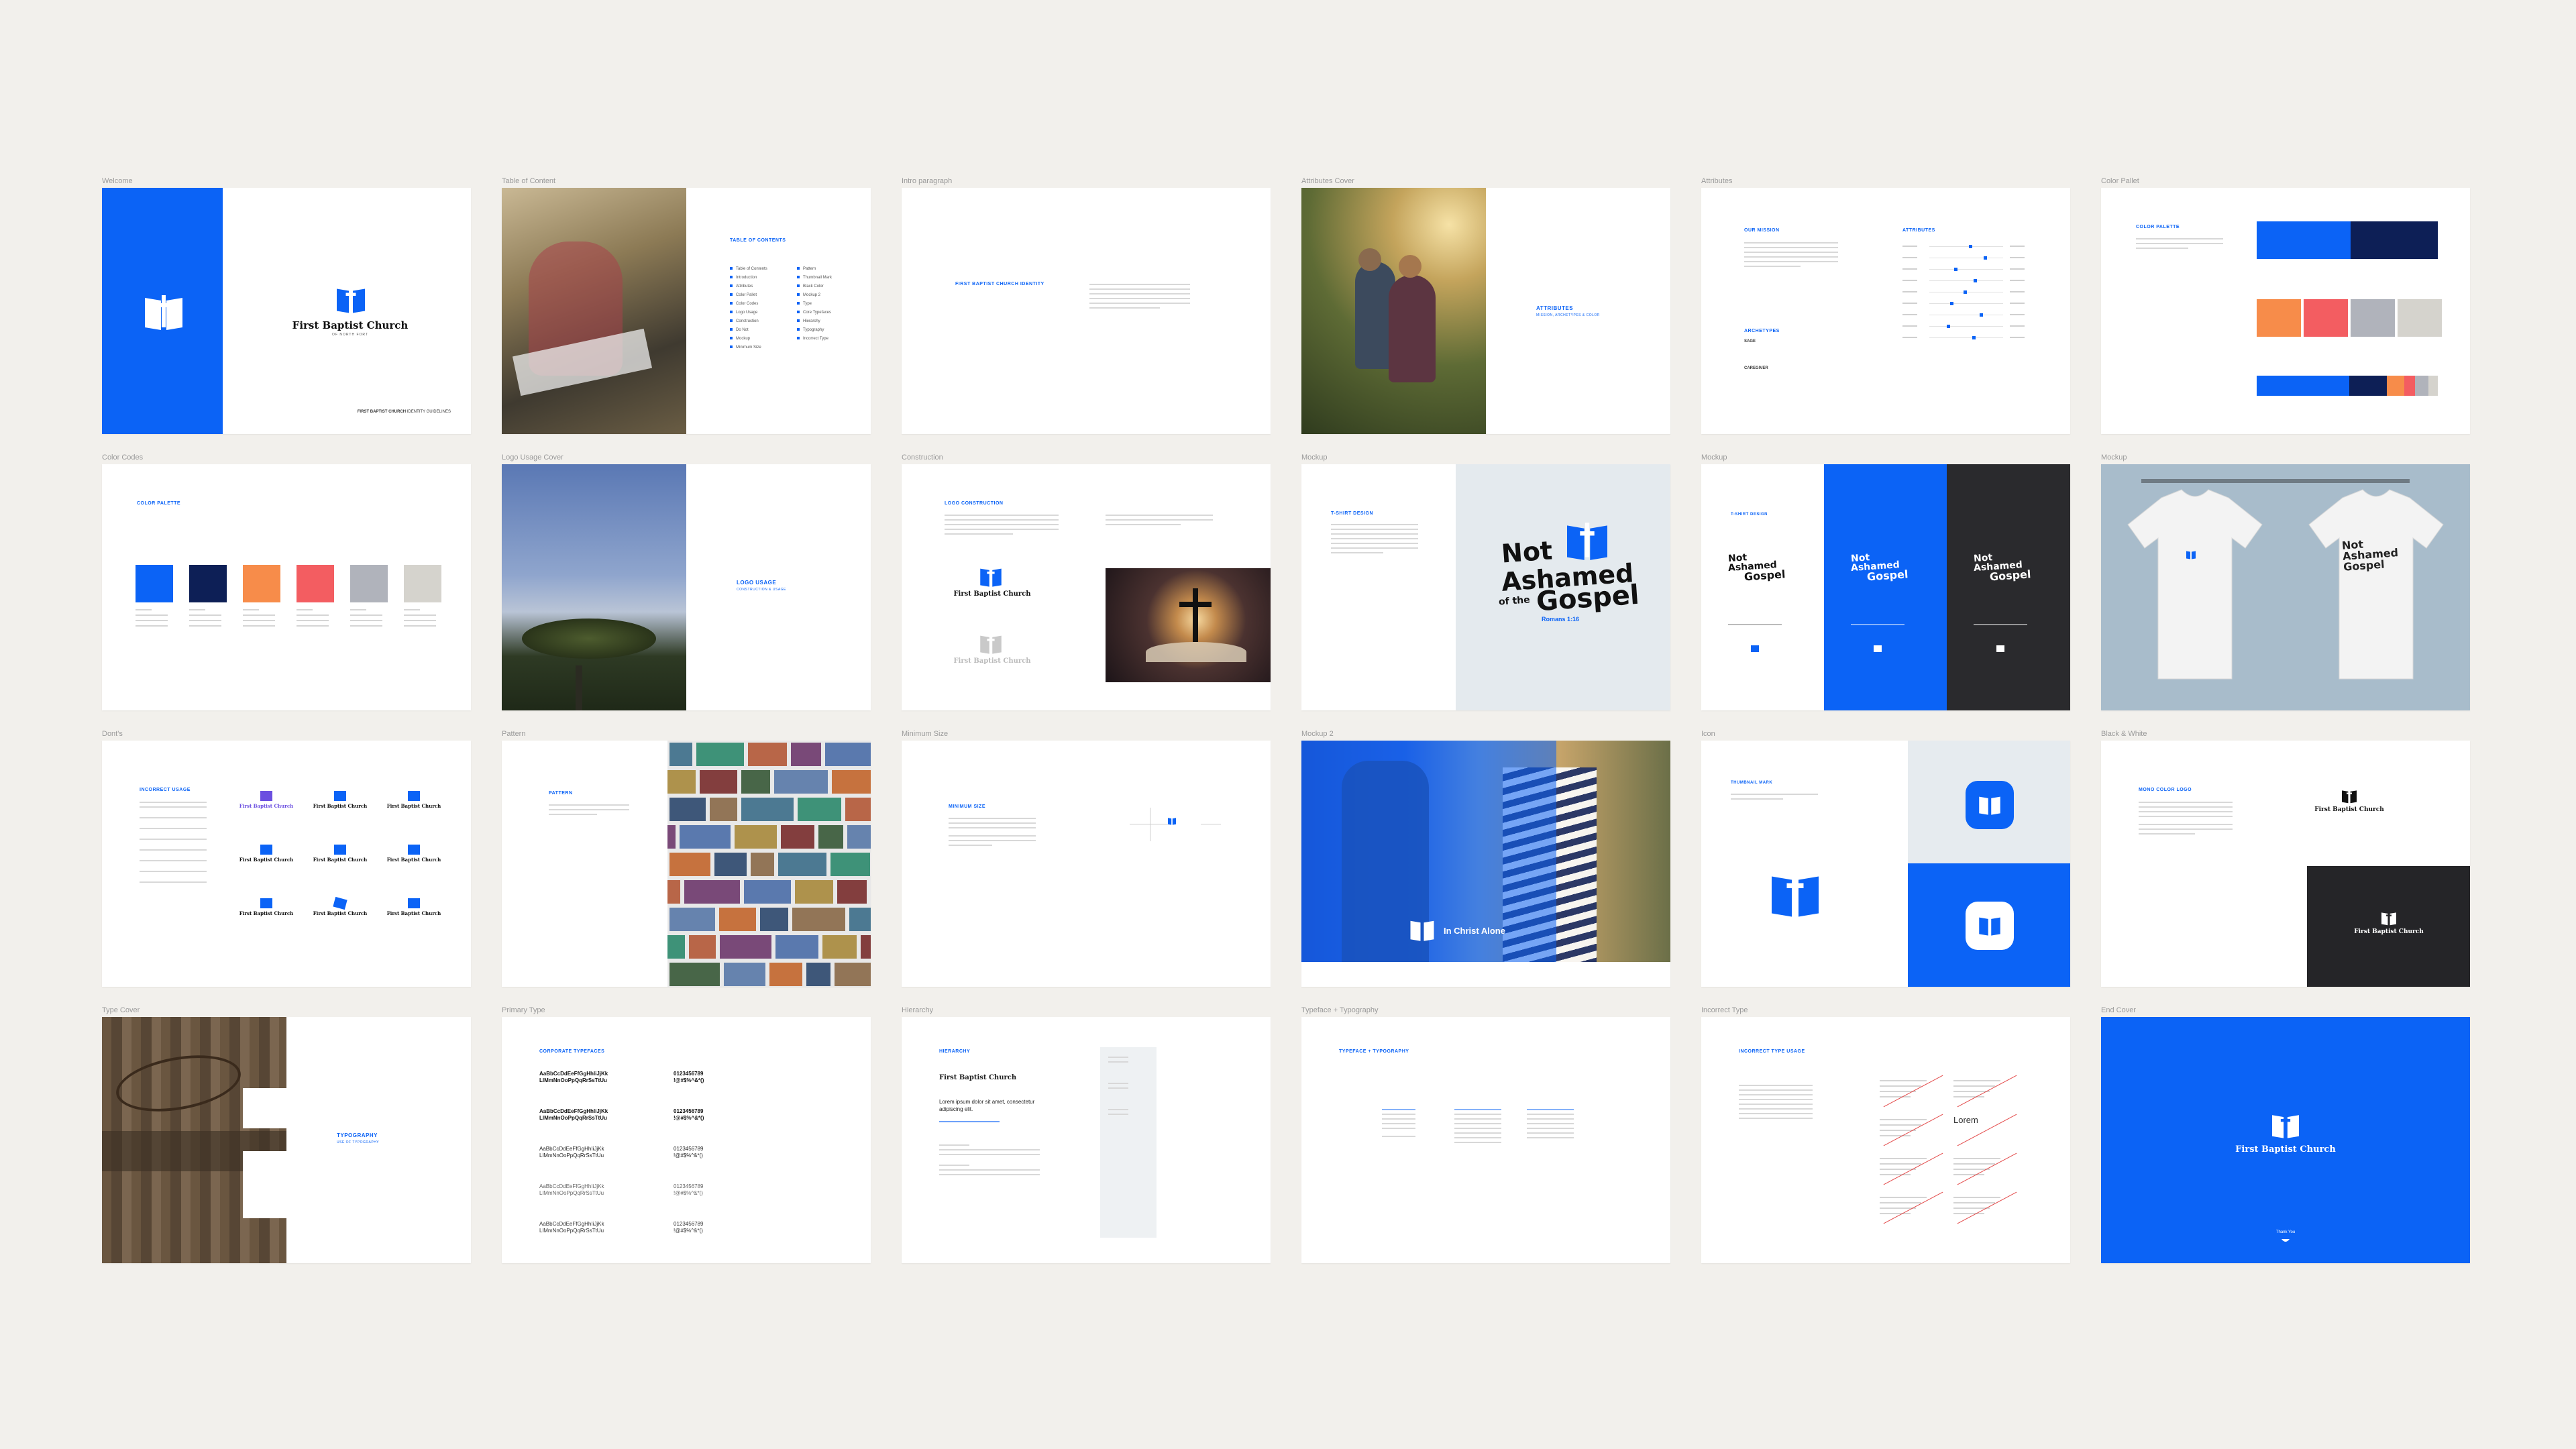  Describe the element at coordinates (1485, 1140) in the screenshot. I see `slide-typeface-typography: TYPEFACE + TYPOGRAPHY` at that location.